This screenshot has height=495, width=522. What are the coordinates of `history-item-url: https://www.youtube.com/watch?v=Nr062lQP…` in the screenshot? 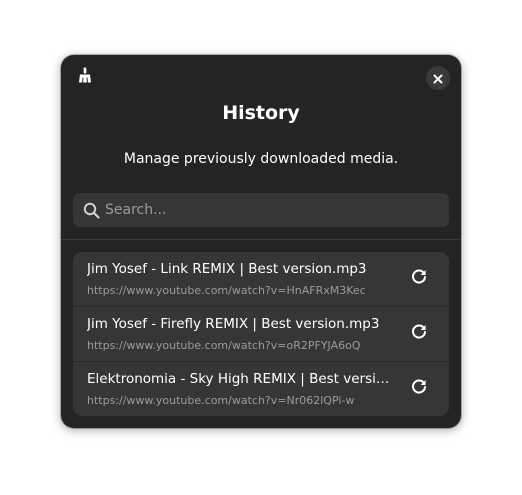 It's located at (221, 400).